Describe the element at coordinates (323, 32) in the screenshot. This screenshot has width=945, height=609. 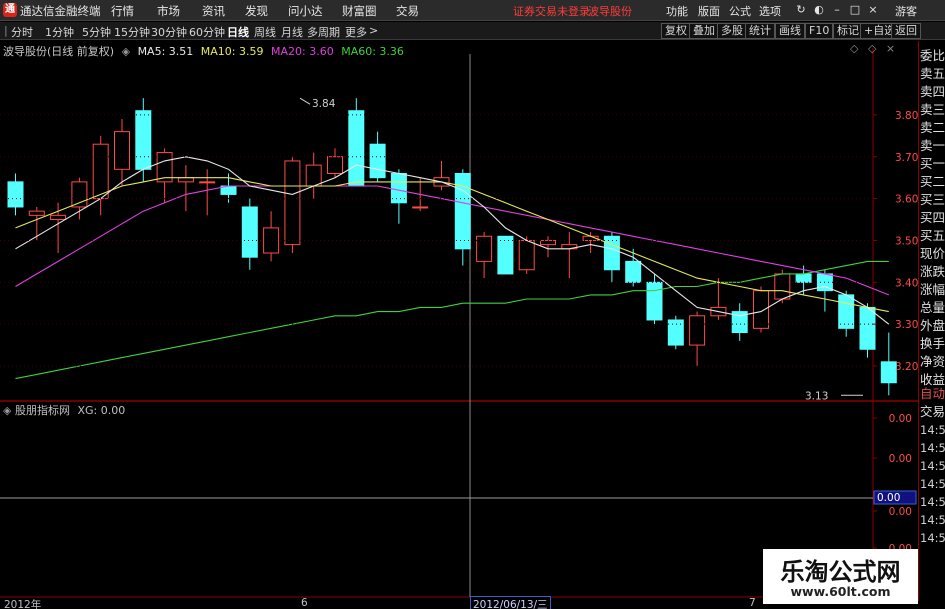
I see `period-tab-multi: 多周期` at that location.